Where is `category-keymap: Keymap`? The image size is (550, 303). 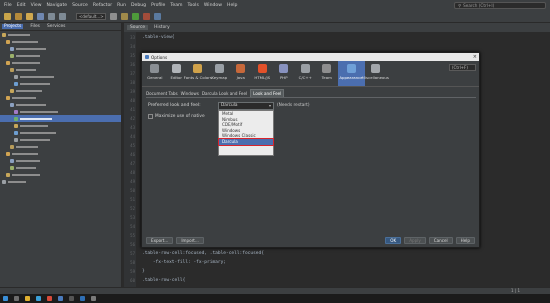 category-keymap: Keymap is located at coordinates (220, 73).